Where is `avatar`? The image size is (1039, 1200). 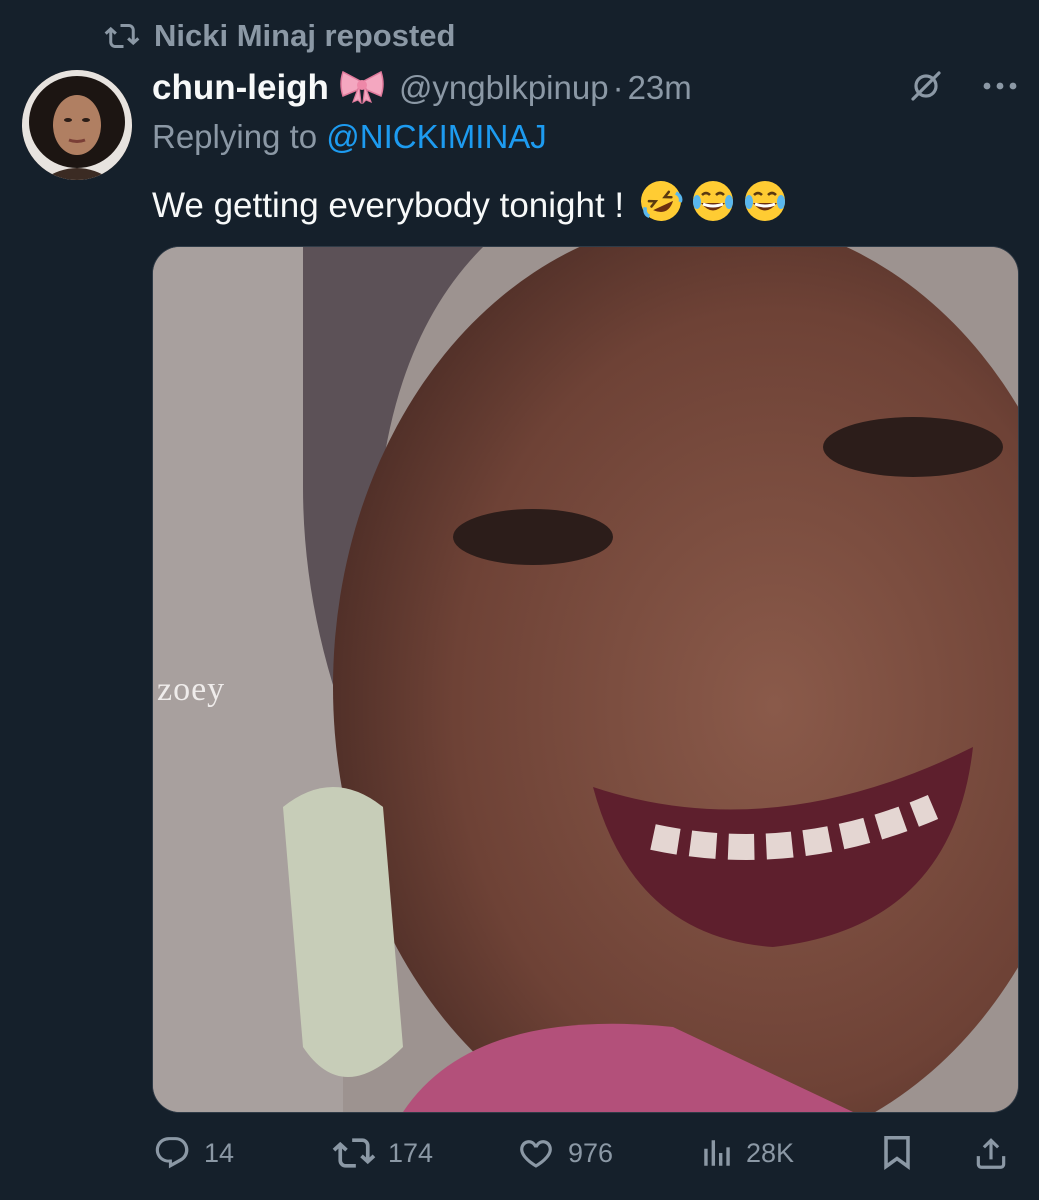
avatar is located at coordinates (77, 125).